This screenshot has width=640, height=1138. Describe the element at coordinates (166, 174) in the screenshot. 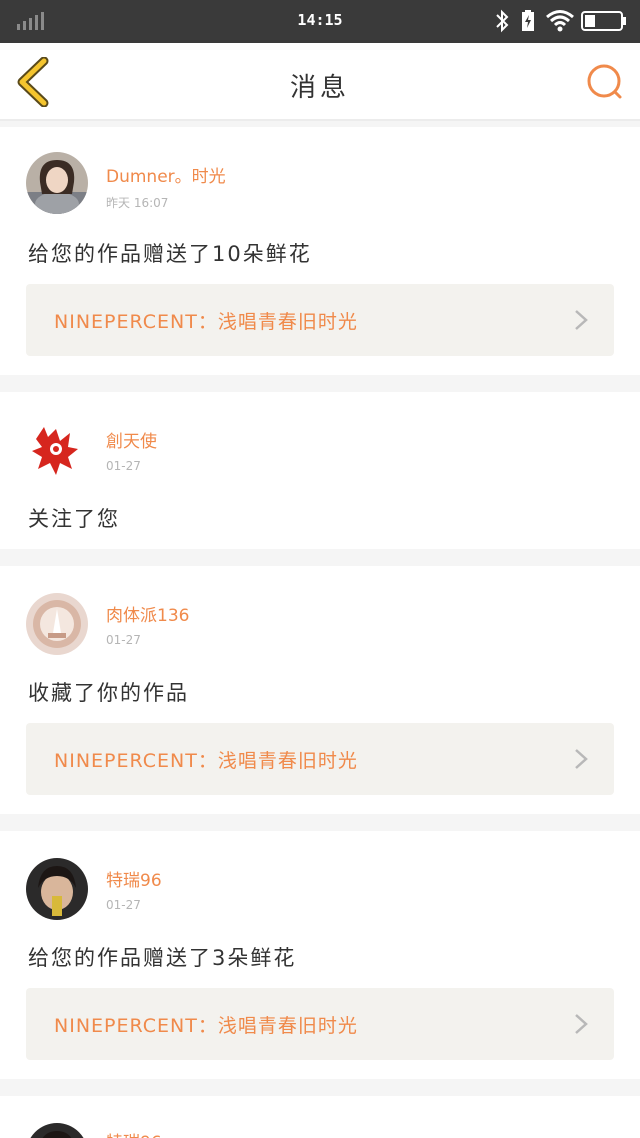

I see `message-username: Dumner。时光` at that location.